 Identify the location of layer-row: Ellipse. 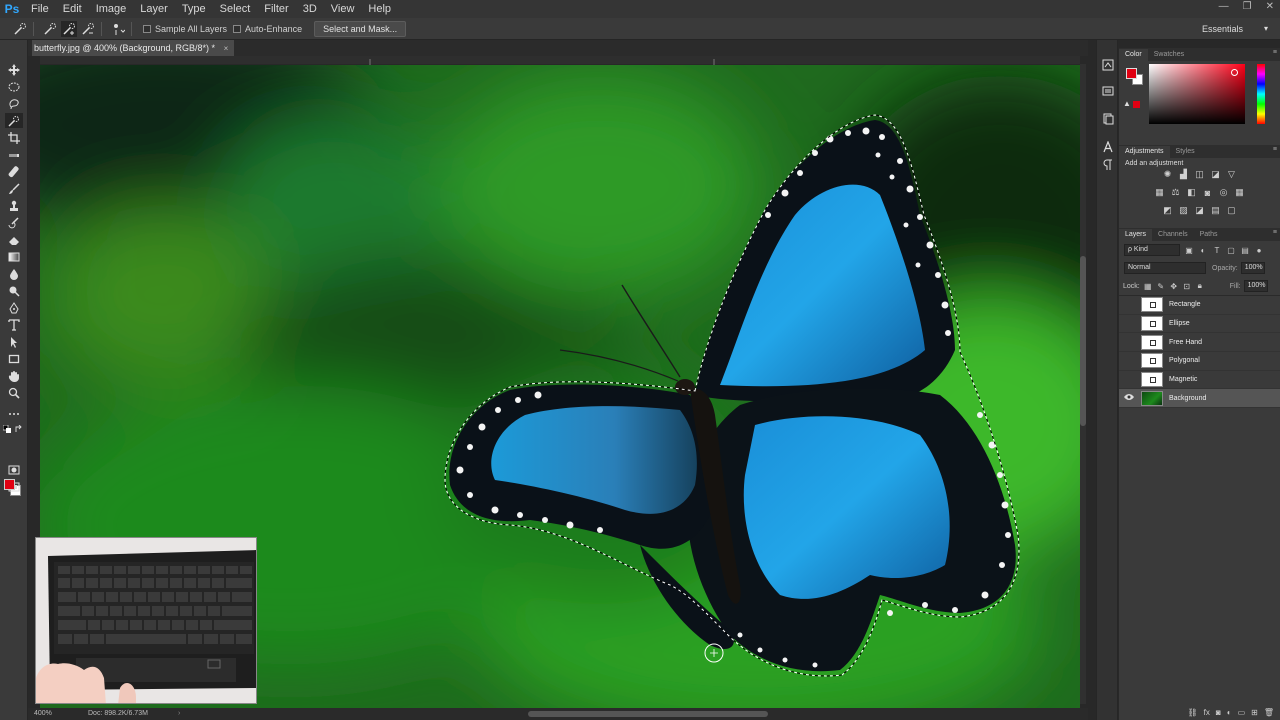
(1199, 324).